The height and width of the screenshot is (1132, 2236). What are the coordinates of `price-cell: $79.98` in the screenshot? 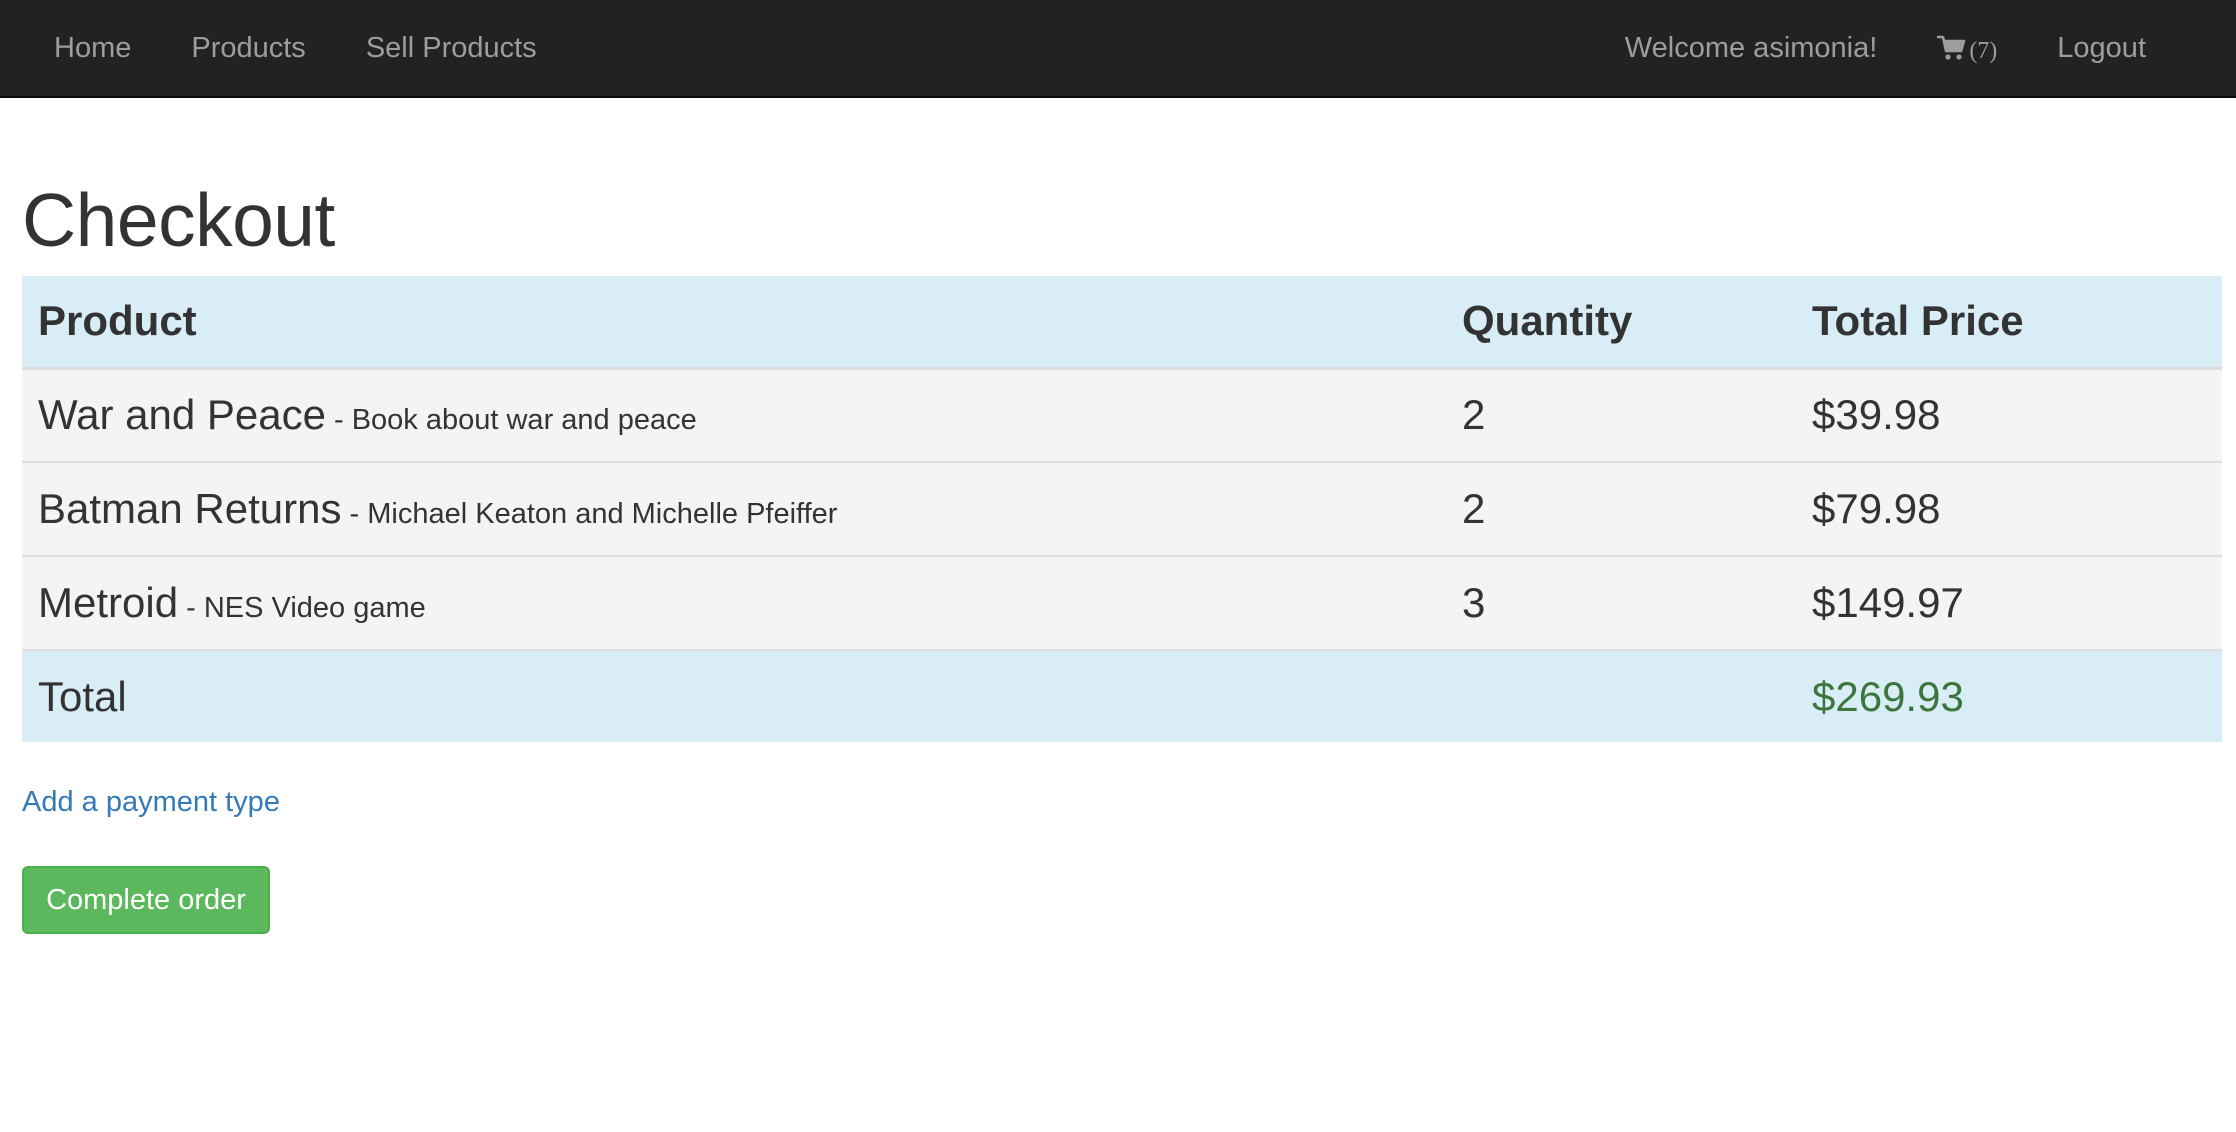 It's located at (1876, 508).